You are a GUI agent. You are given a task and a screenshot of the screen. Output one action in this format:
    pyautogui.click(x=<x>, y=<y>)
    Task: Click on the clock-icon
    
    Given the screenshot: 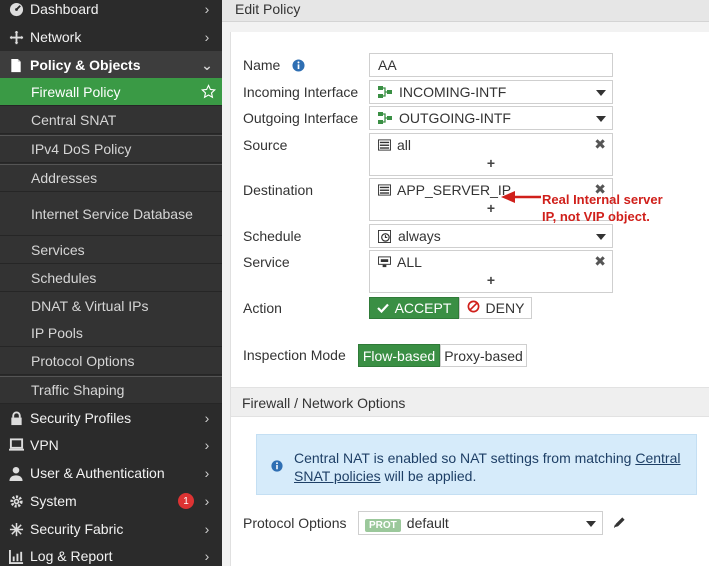 What is the action you would take?
    pyautogui.click(x=384, y=236)
    